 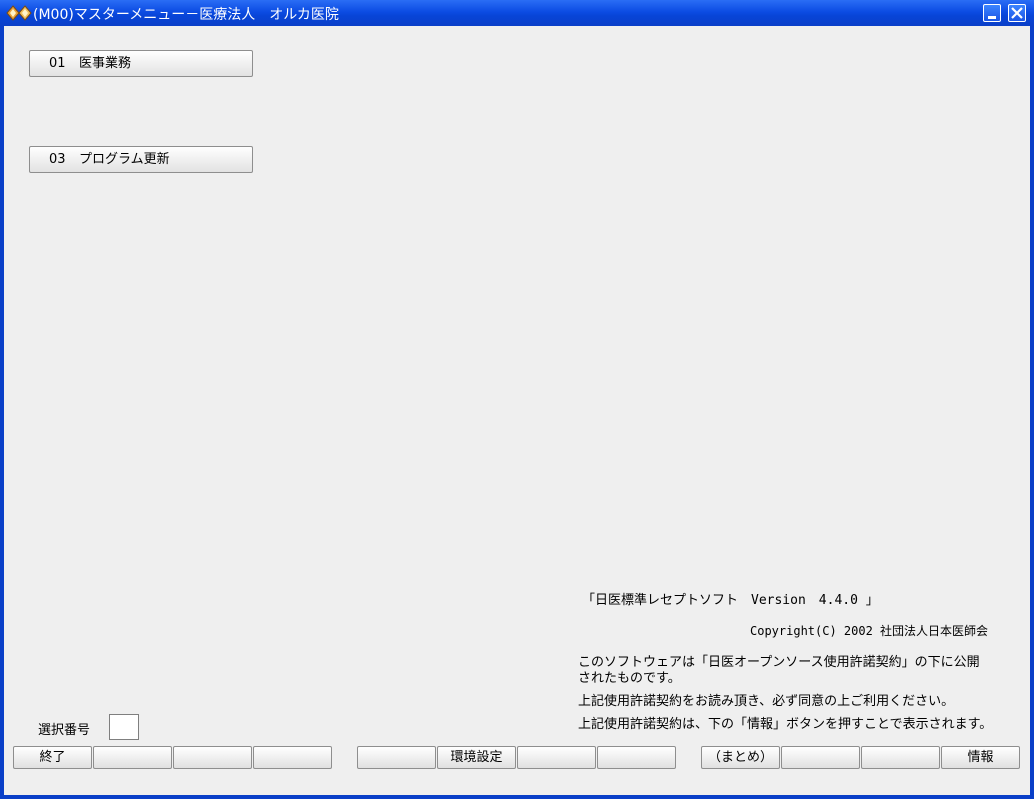 What do you see at coordinates (476, 757) in the screenshot?
I see `fkey-6-settings-button: 環境設定` at bounding box center [476, 757].